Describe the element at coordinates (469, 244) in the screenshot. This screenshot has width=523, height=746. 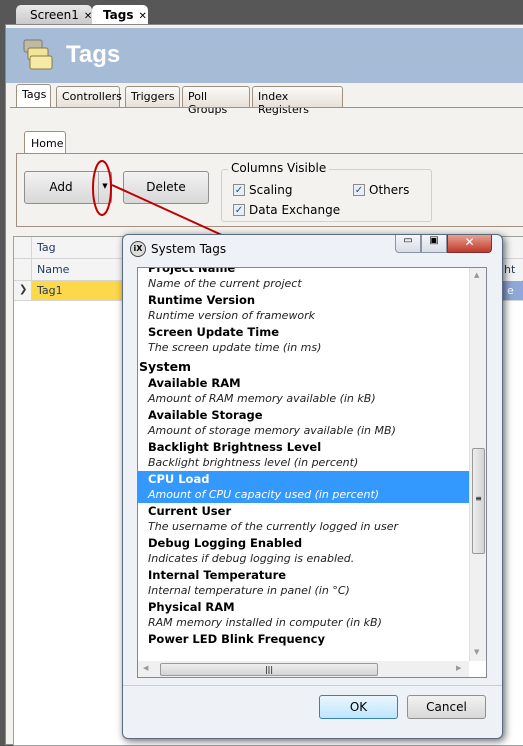
I see `close-button: ✕` at that location.